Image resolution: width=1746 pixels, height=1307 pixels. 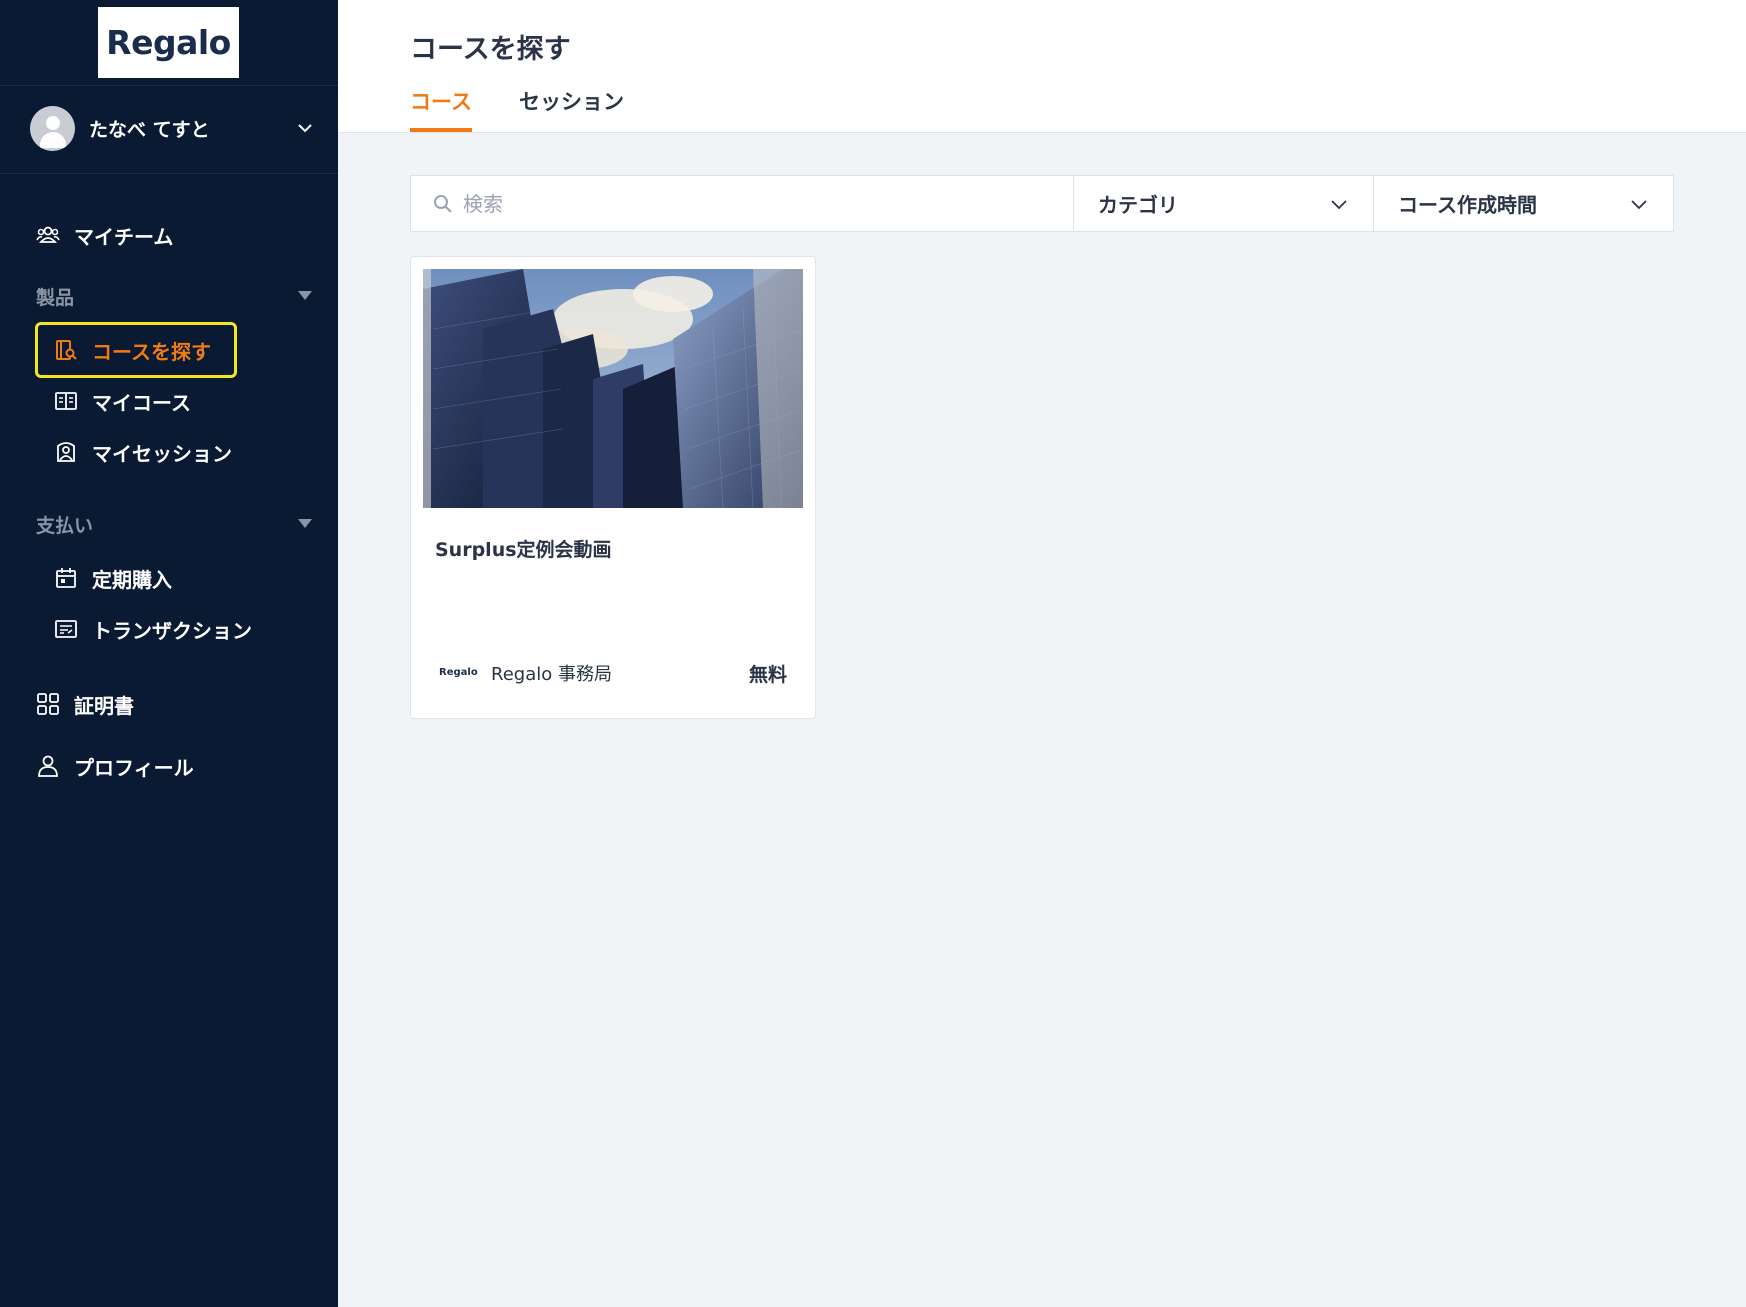 I want to click on provider-name: Regalo 事務局, so click(x=551, y=674).